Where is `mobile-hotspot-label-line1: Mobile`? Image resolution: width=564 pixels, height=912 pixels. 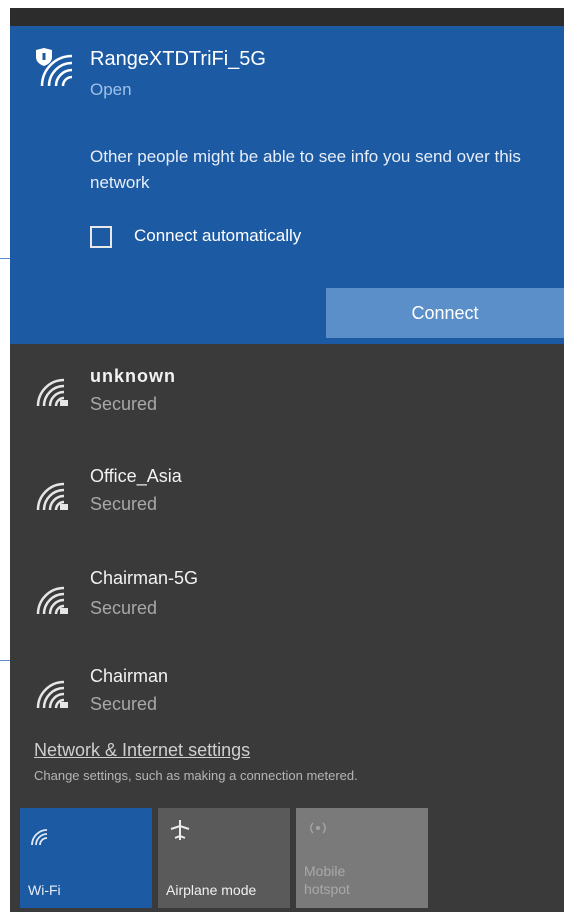 mobile-hotspot-label-line1: Mobile is located at coordinates (325, 871).